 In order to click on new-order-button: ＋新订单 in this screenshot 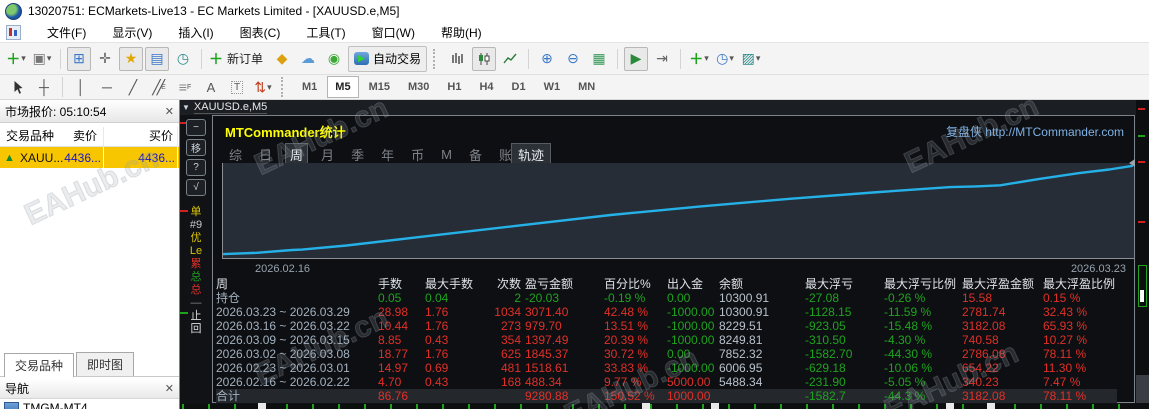, I will do `click(238, 59)`.